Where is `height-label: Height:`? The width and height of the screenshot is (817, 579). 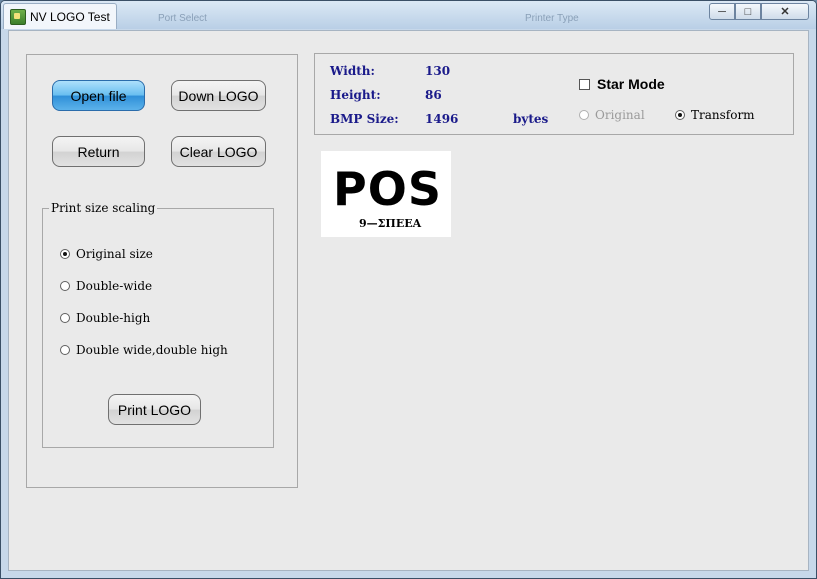
height-label: Height: is located at coordinates (355, 95).